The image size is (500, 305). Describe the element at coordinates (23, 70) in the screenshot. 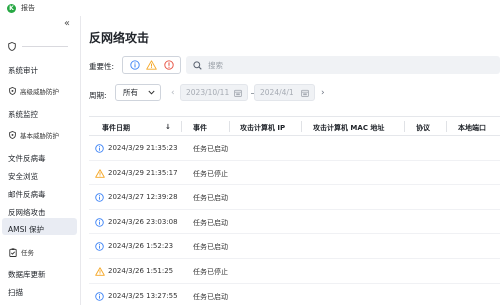

I see `sidebar-item-system-audit: 系统审计` at that location.